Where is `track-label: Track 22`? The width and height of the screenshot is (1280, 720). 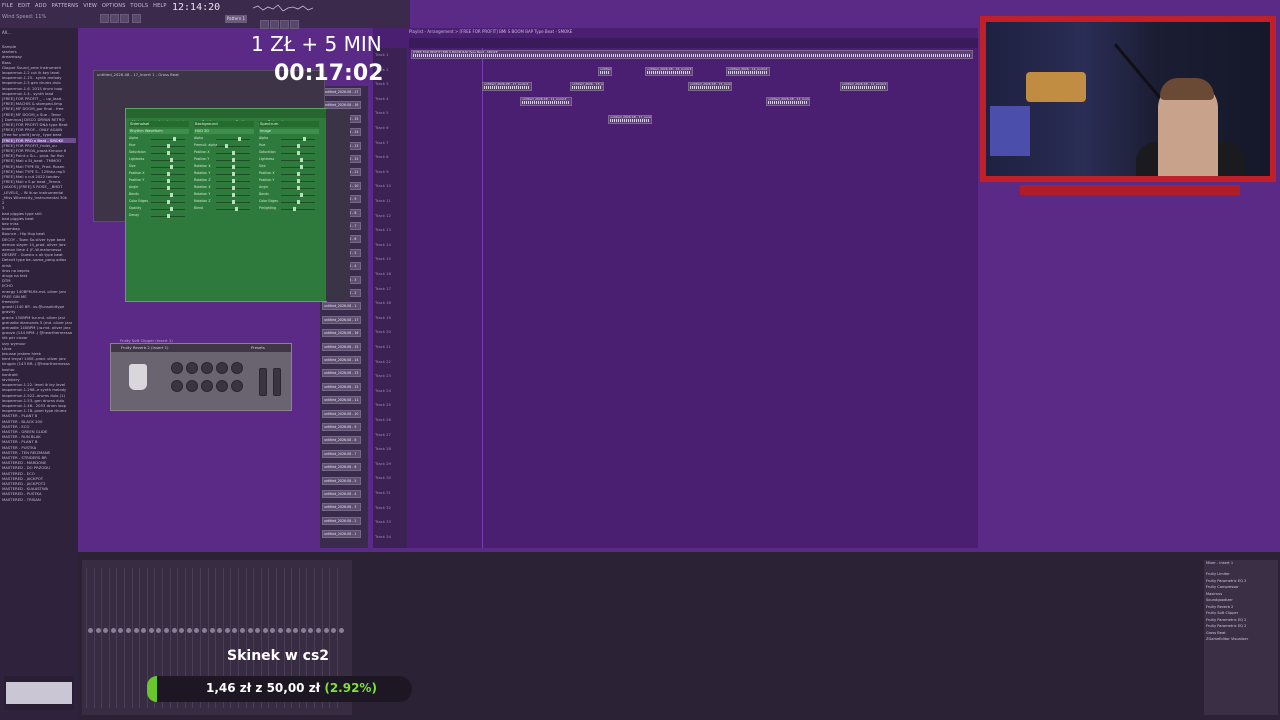
track-label: Track 22 is located at coordinates (383, 361).